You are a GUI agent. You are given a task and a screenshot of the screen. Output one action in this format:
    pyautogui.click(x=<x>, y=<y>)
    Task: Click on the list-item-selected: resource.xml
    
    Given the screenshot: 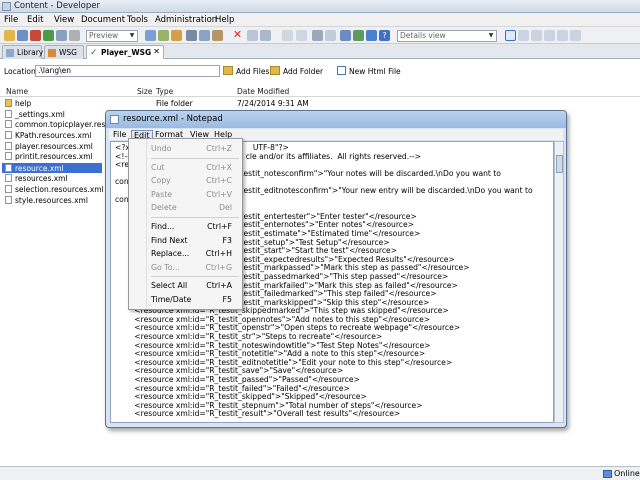 What is the action you would take?
    pyautogui.click(x=34, y=169)
    